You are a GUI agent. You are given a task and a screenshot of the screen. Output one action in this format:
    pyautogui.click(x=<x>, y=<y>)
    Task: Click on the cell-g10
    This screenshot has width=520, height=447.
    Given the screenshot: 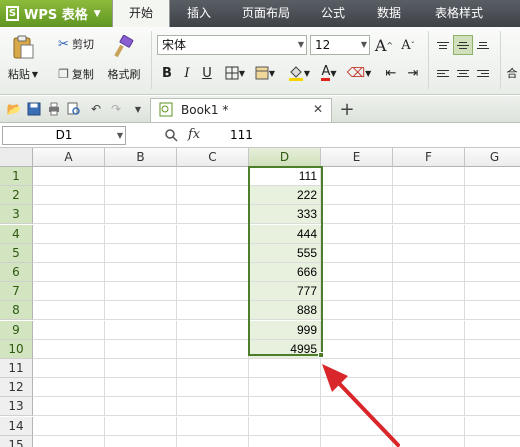 What is the action you would take?
    pyautogui.click(x=492, y=349)
    